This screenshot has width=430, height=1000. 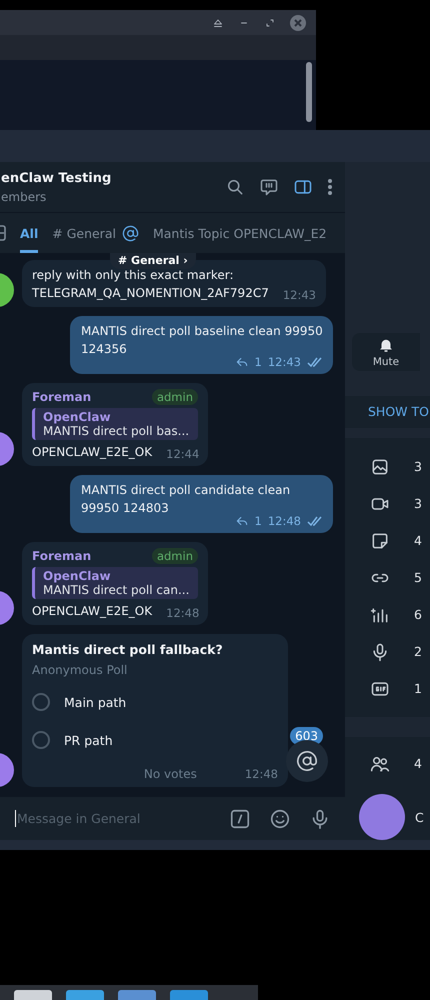 I want to click on more-icon, so click(x=330, y=187).